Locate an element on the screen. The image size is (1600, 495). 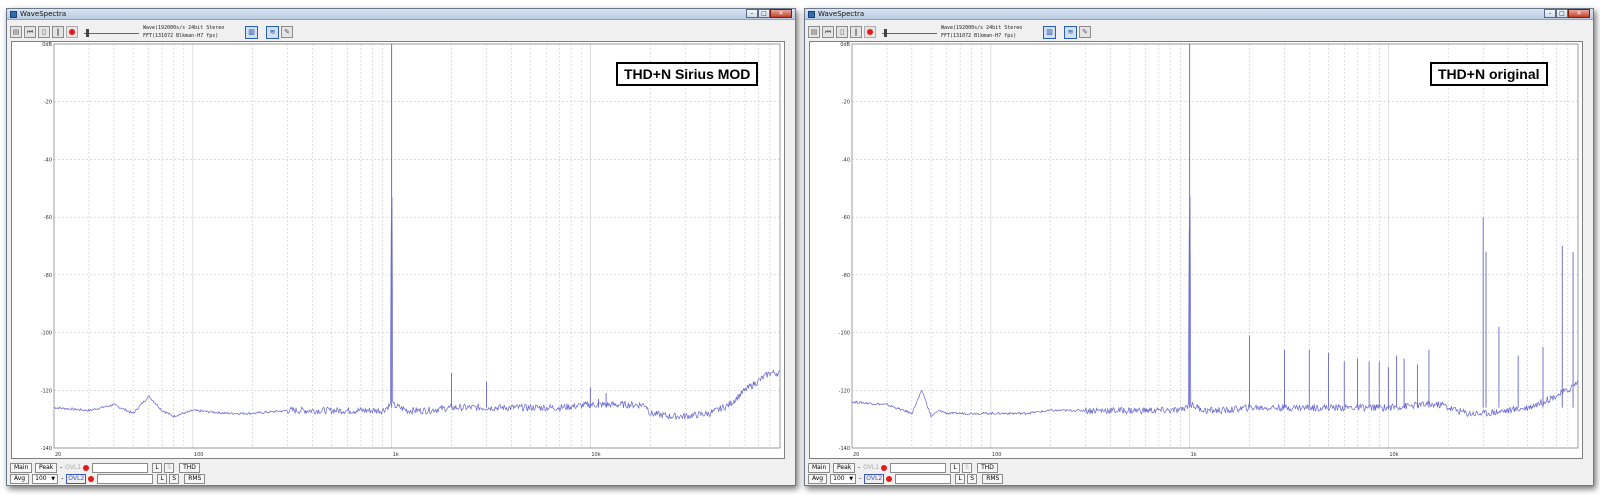
x-tick-label: 1k is located at coordinates (1194, 455).